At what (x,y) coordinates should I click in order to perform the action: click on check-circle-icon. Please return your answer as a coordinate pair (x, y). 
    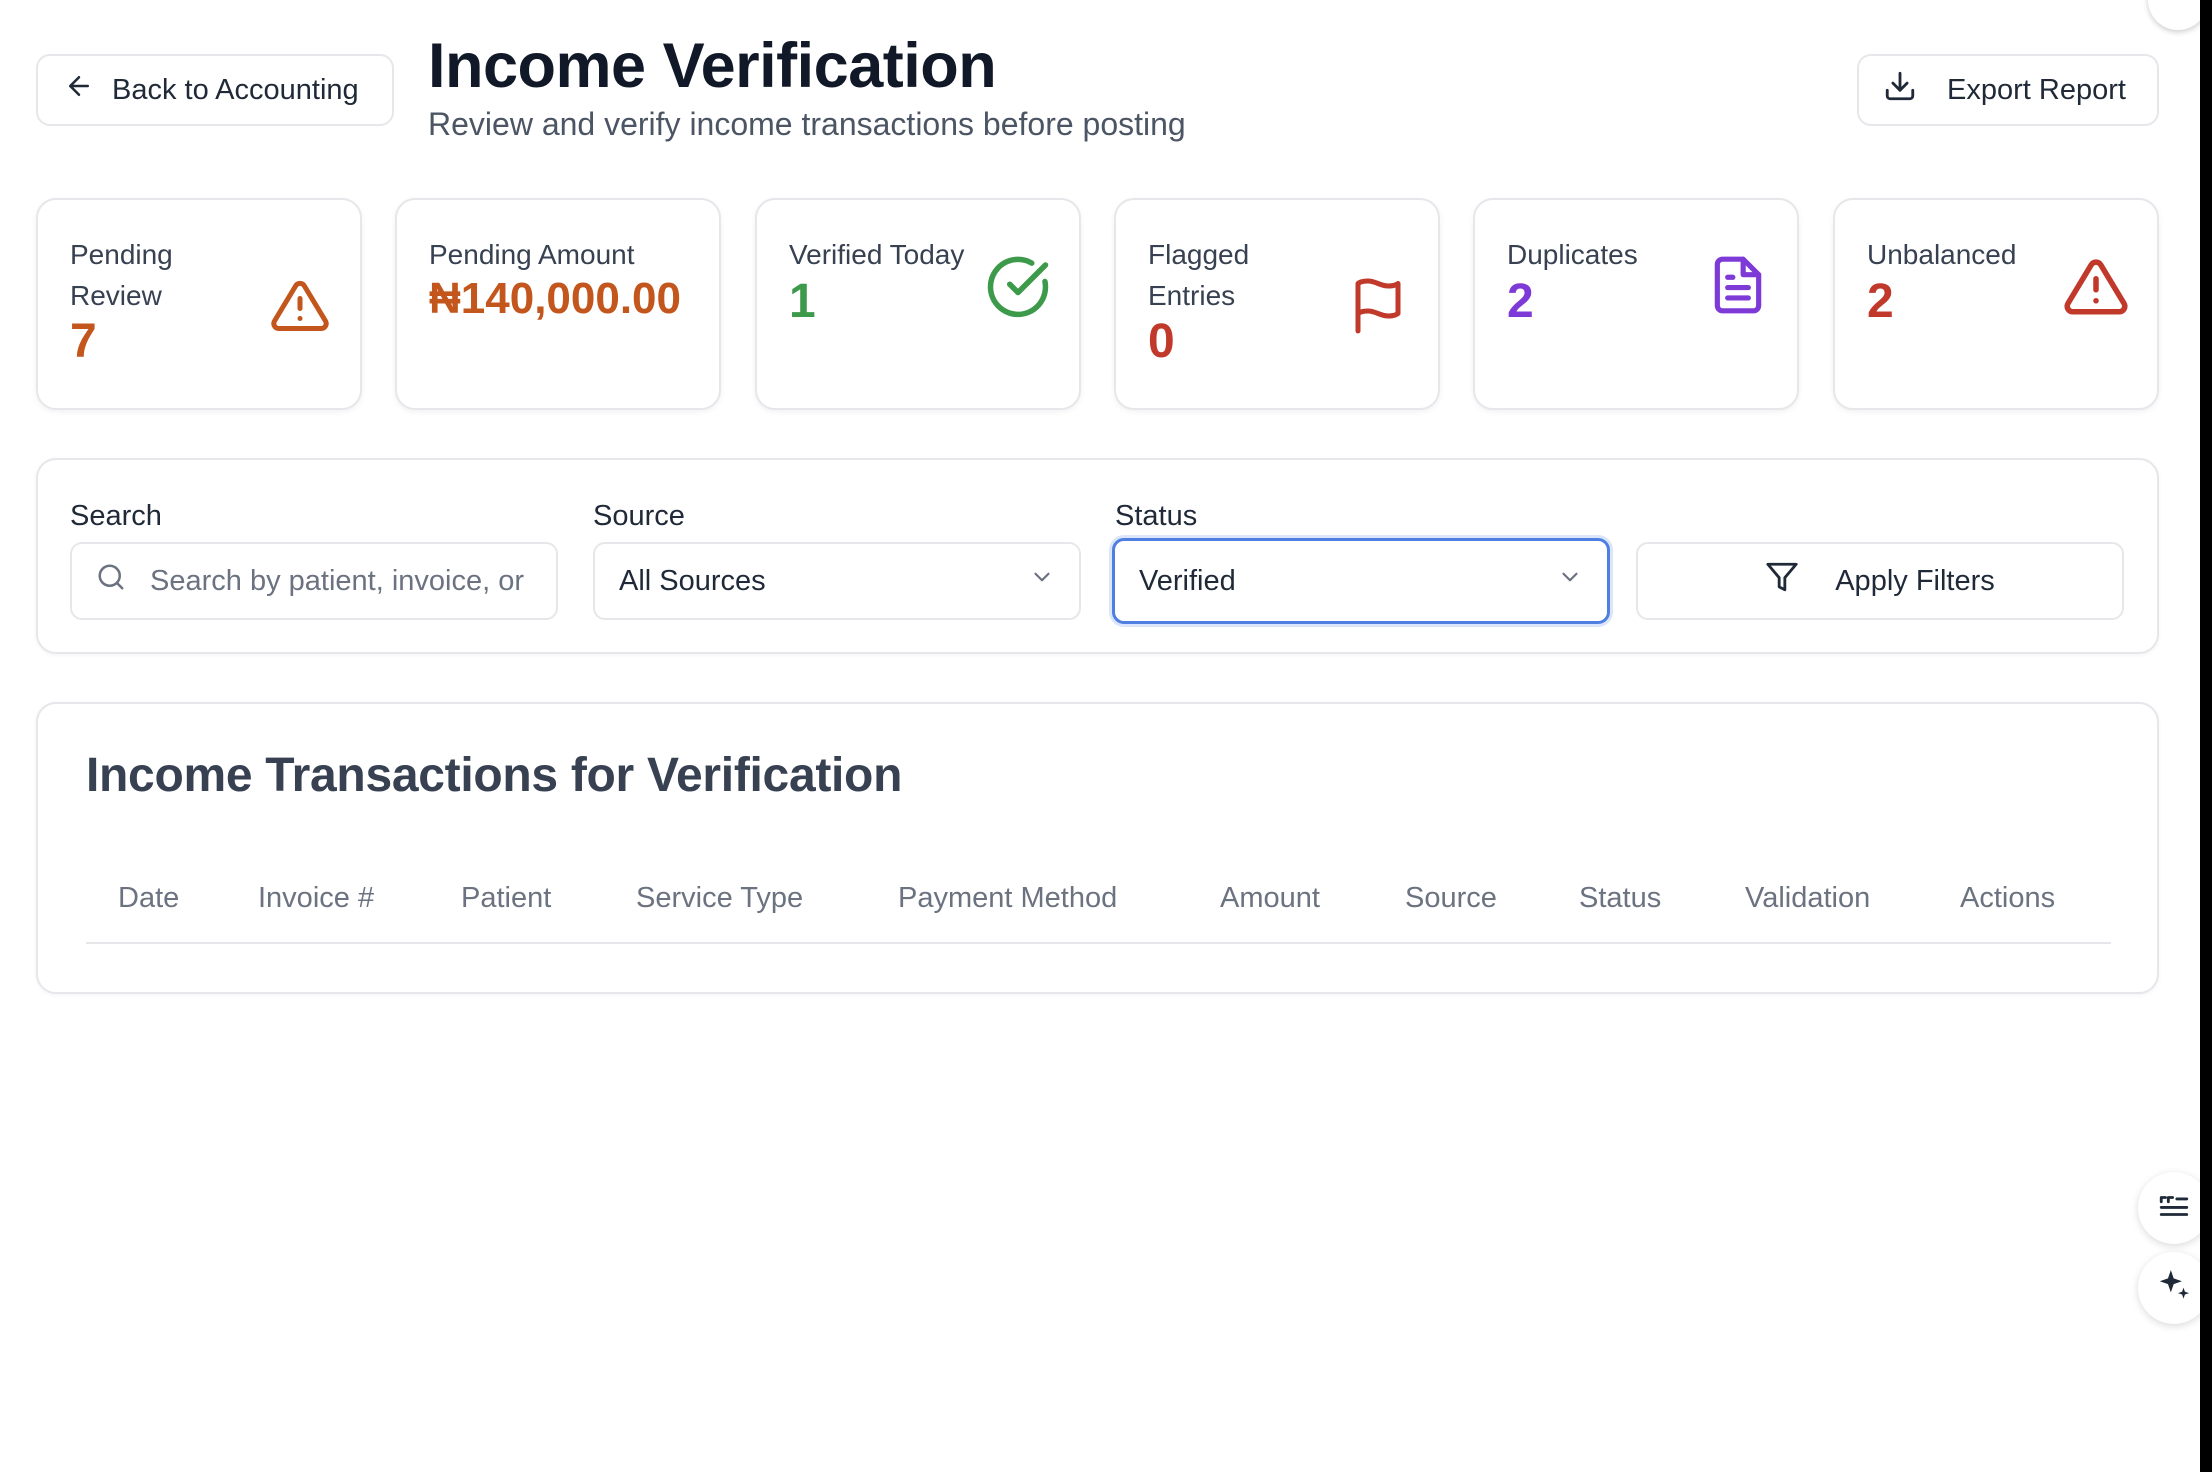
    Looking at the image, I should click on (1018, 287).